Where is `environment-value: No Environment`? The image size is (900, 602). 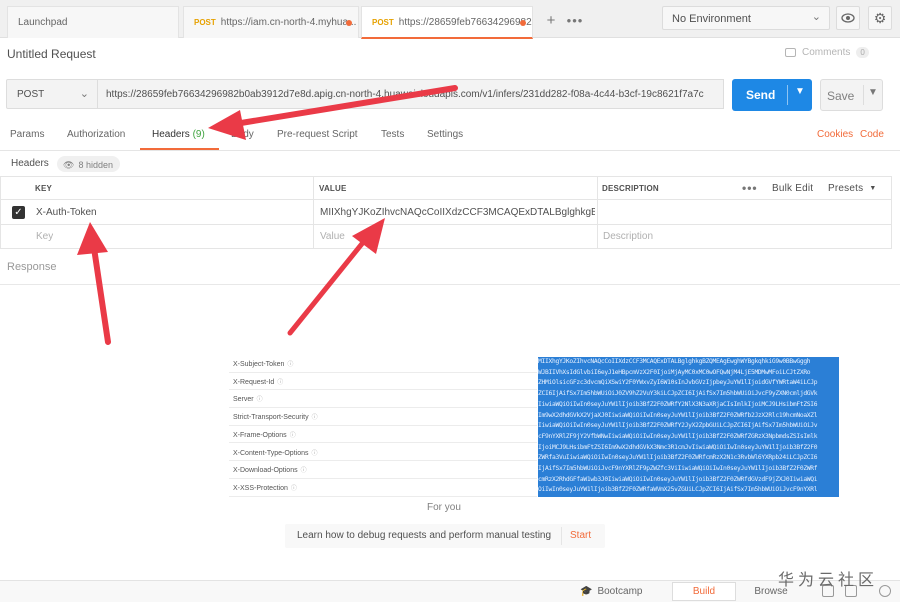
environment-value: No Environment is located at coordinates (711, 19).